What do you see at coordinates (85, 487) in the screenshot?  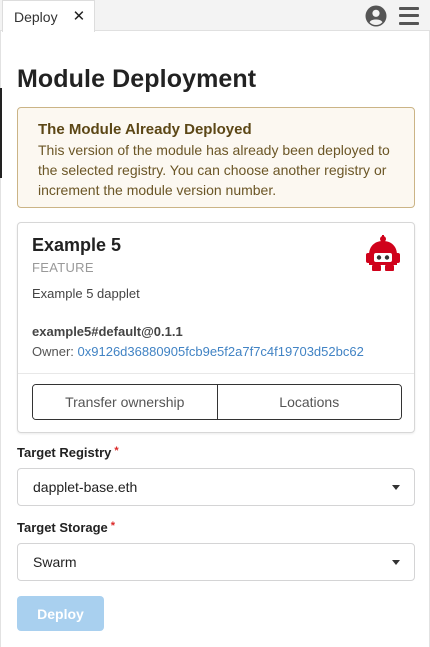 I see `target-registry-value: dapplet-base.eth` at bounding box center [85, 487].